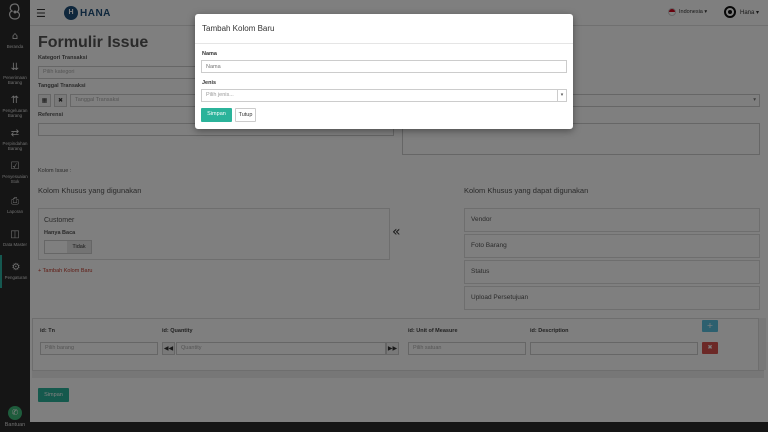 This screenshot has height=432, width=768. I want to click on modal-save-button: Simpan, so click(216, 115).